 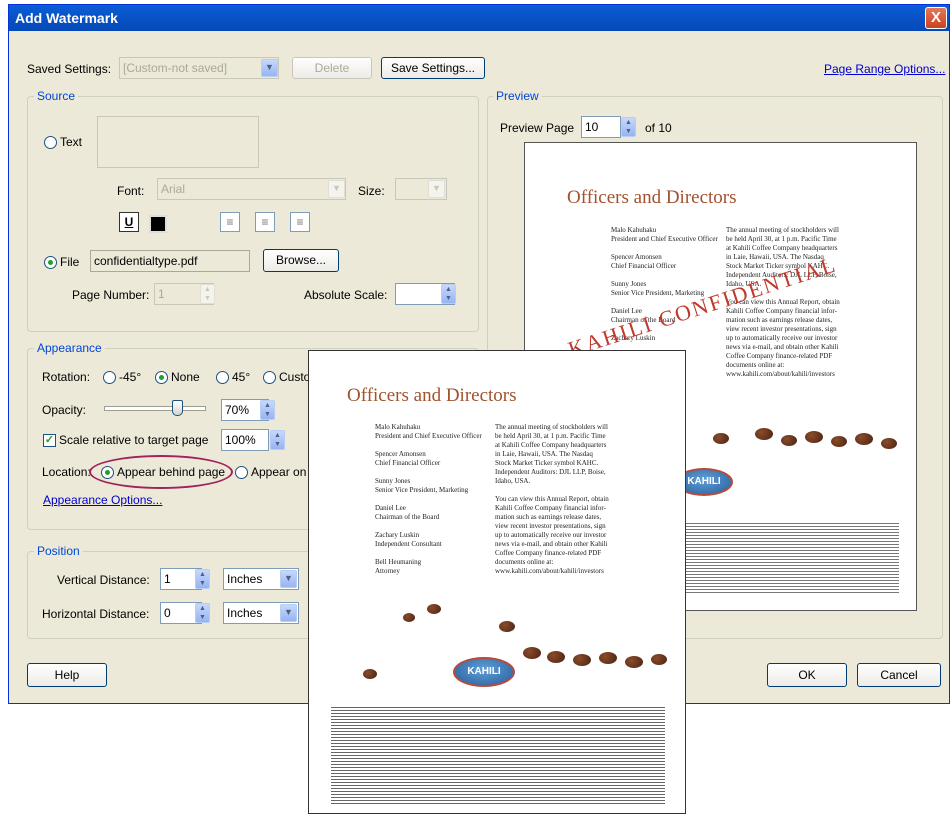 I want to click on kahili-logo-text: KAHILI, so click(x=704, y=481).